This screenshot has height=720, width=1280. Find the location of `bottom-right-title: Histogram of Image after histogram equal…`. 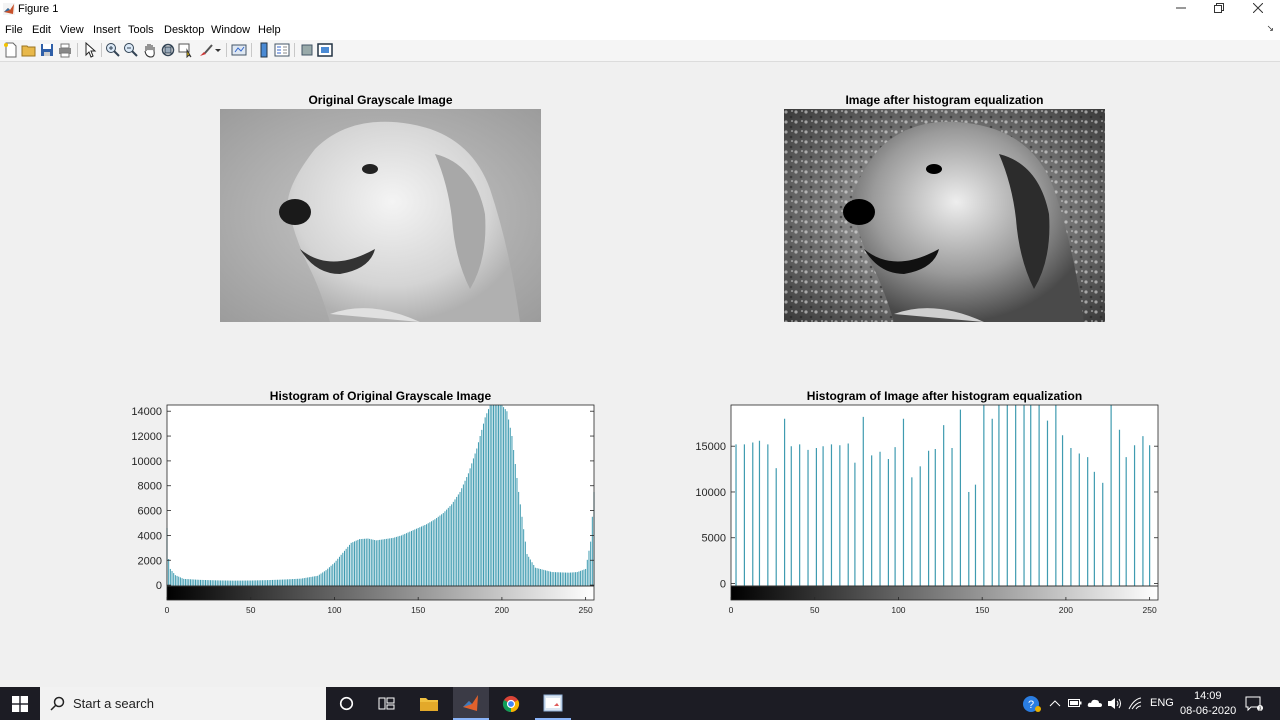

bottom-right-title: Histogram of Image after histogram equal… is located at coordinates (944, 396).